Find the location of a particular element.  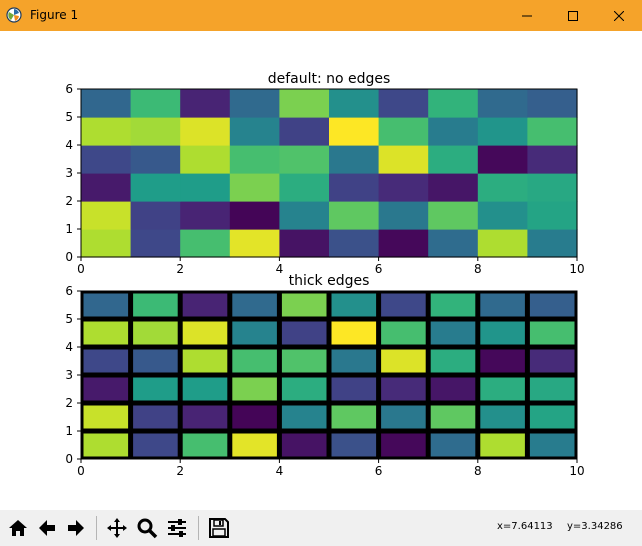

zoom-button is located at coordinates (147, 528).